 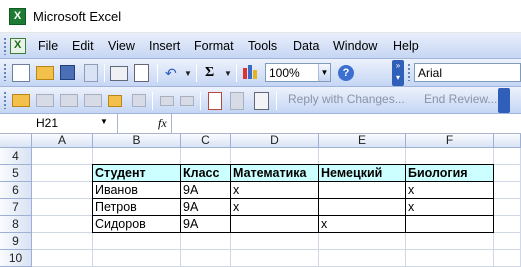 I want to click on cell-a6, so click(x=62, y=190).